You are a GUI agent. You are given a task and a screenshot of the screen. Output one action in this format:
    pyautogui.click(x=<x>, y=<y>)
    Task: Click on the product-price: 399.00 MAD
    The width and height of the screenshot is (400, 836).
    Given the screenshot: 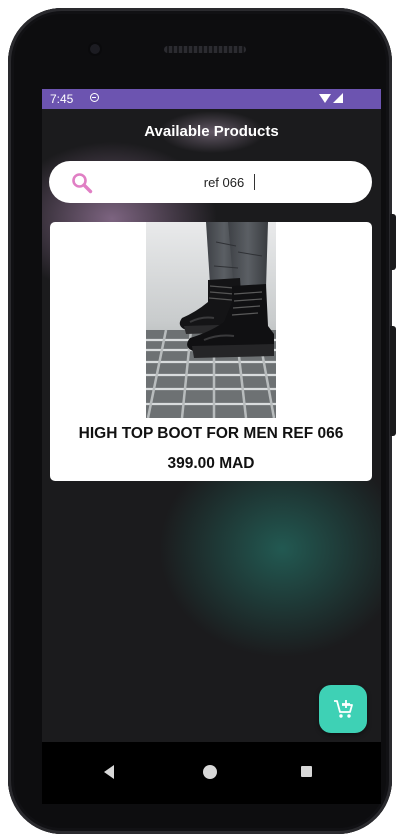 What is the action you would take?
    pyautogui.click(x=211, y=463)
    